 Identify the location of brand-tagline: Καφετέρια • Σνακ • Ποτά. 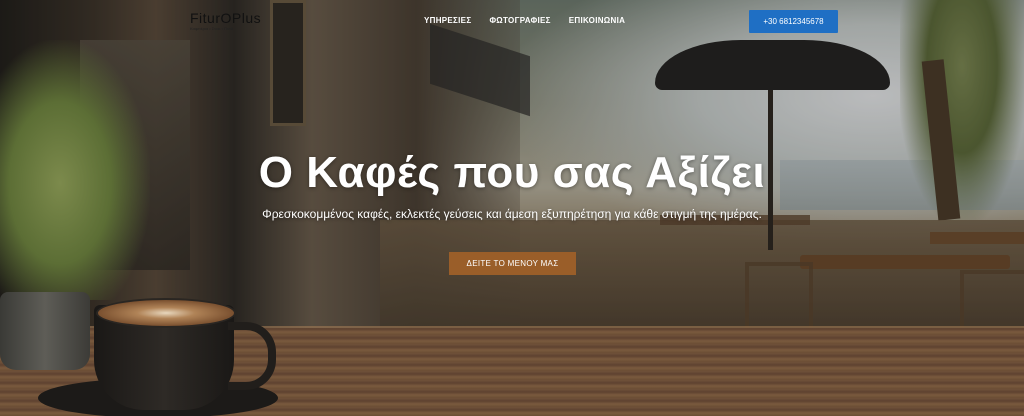
(212, 28).